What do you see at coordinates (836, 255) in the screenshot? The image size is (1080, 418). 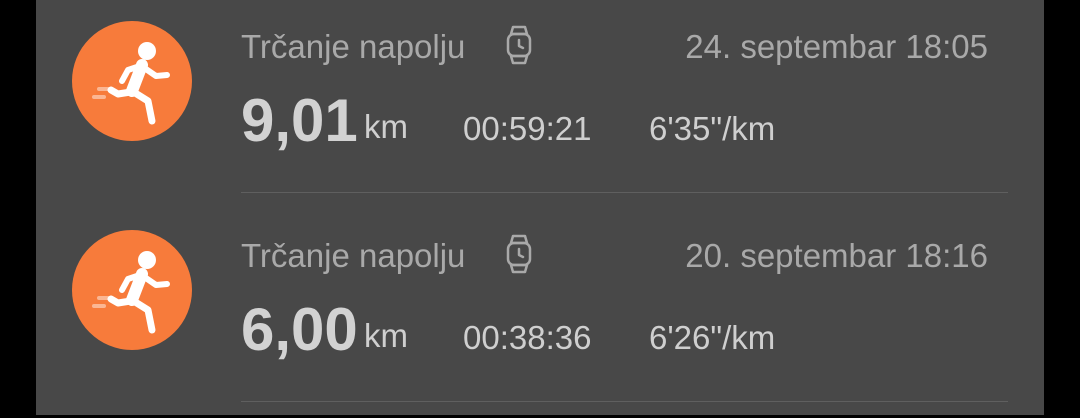 I see `activity-date: 20. septembar 18:16` at bounding box center [836, 255].